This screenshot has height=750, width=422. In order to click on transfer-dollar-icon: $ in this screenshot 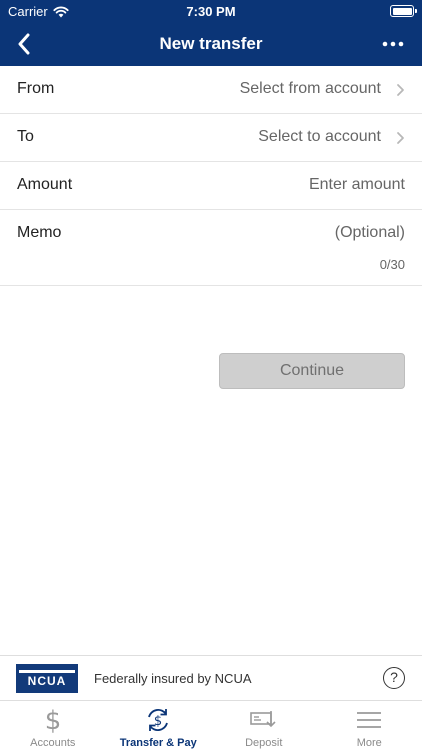, I will do `click(159, 720)`.